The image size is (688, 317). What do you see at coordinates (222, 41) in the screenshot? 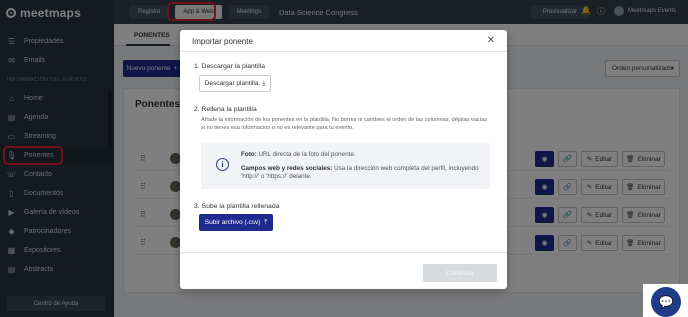
I see `modal-title: Importar ponente` at bounding box center [222, 41].